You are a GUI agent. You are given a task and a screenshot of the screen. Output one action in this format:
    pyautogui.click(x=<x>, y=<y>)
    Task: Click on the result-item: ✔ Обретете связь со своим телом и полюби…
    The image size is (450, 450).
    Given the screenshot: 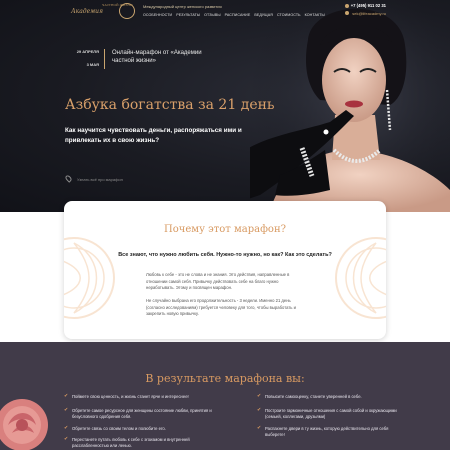 What is the action you would take?
    pyautogui.click(x=139, y=429)
    